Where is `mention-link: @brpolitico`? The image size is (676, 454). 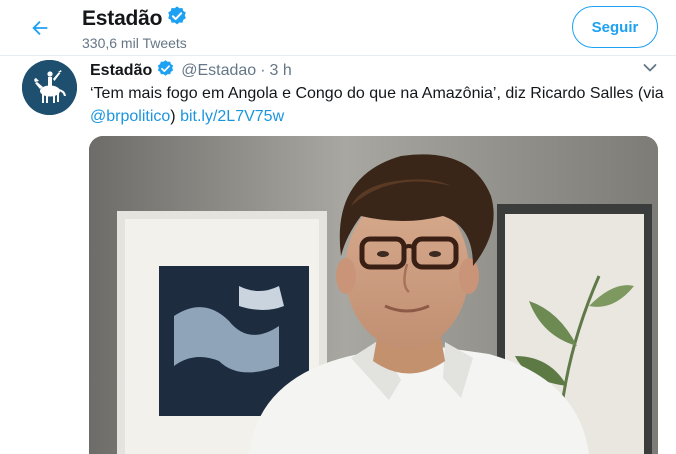
mention-link: @brpolitico is located at coordinates (130, 116).